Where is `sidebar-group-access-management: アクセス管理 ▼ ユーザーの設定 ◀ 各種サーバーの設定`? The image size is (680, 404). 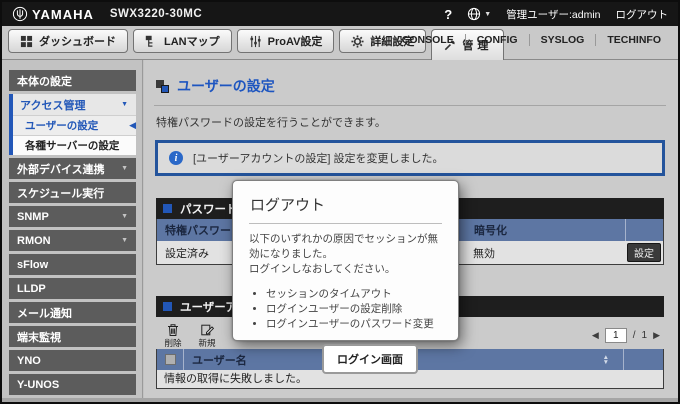 sidebar-group-access-management: アクセス管理 ▼ ユーザーの設定 ◀ 各種サーバーの設定 is located at coordinates (72, 124).